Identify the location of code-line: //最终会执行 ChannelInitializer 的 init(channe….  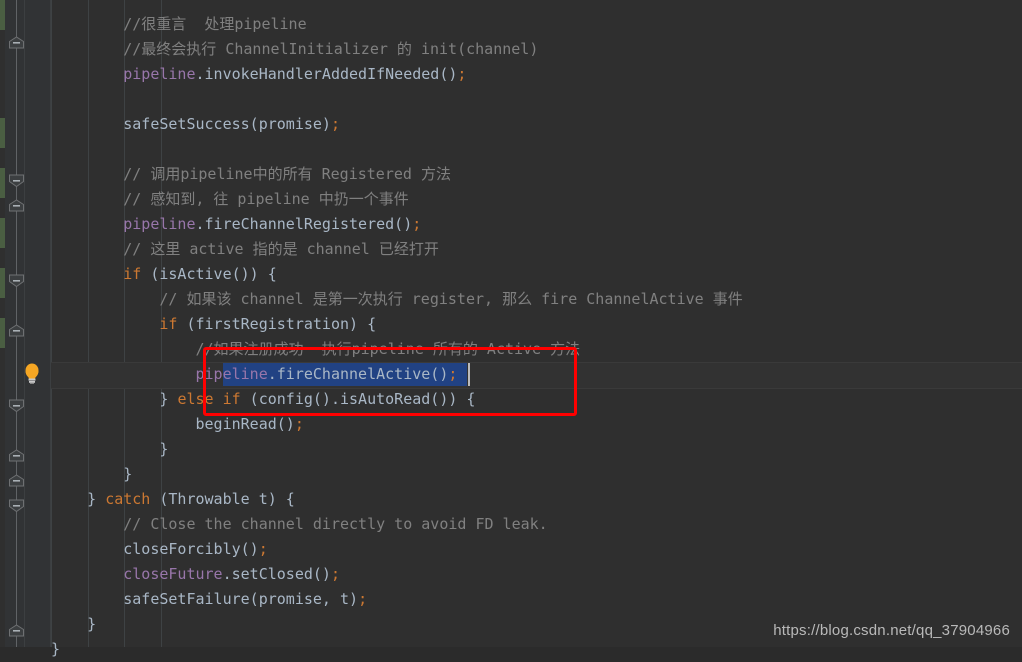
(536, 49).